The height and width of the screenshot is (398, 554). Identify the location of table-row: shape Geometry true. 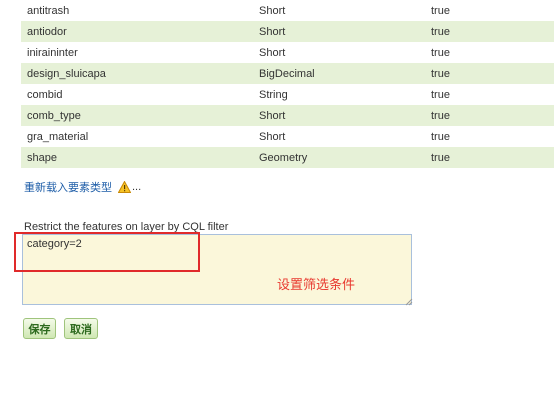
(287, 157).